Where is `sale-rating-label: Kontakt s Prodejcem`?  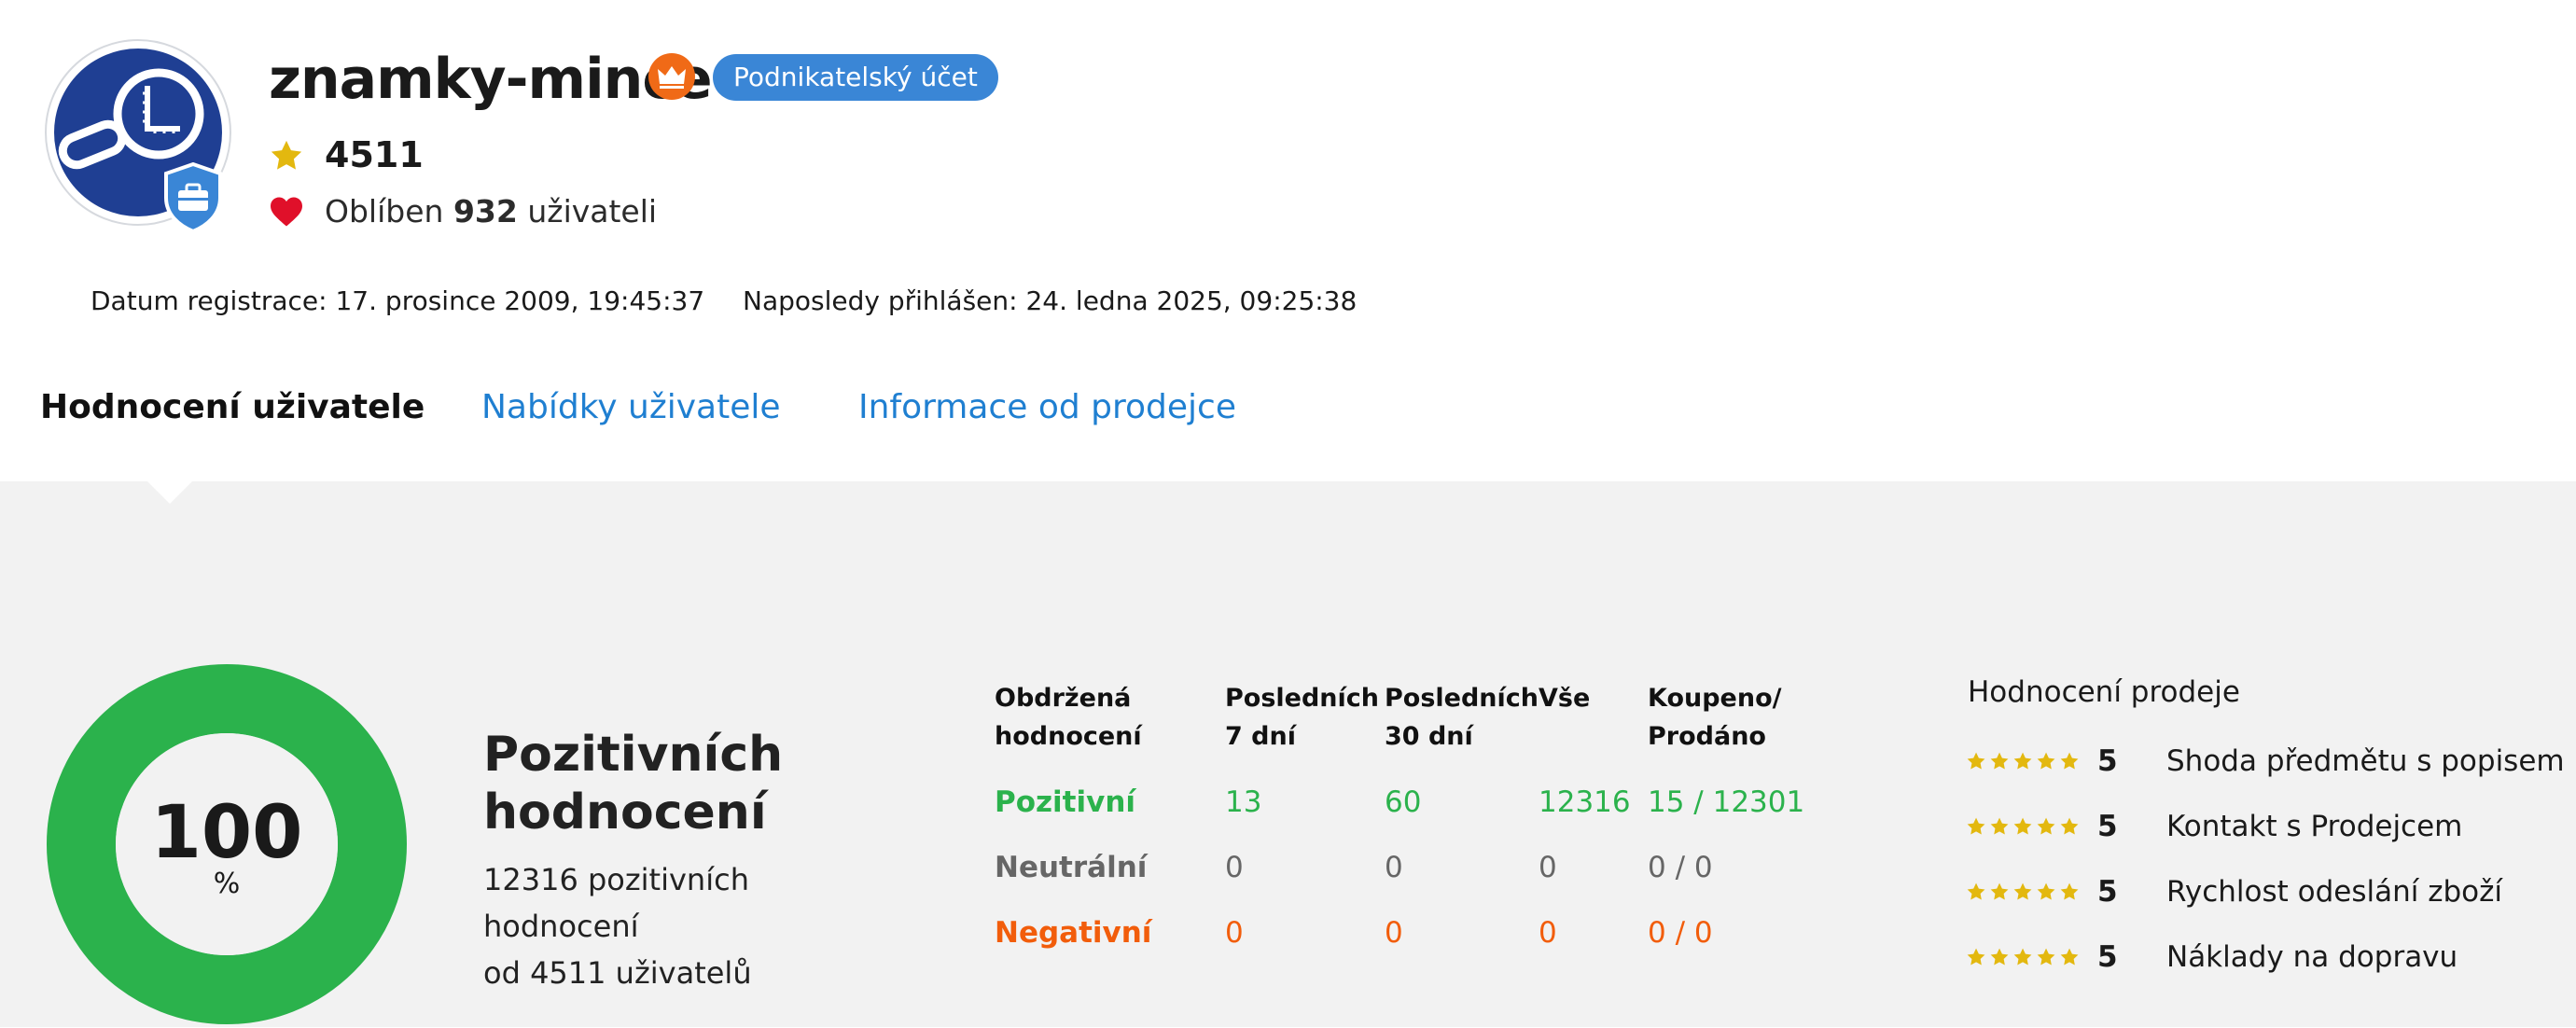
sale-rating-label: Kontakt s Prodejcem is located at coordinates (2314, 826).